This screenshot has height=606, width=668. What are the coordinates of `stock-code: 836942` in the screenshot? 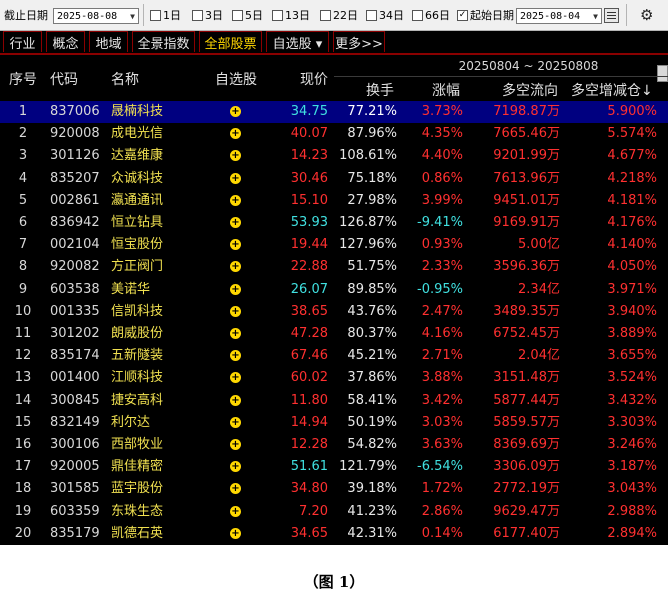 It's located at (75, 222).